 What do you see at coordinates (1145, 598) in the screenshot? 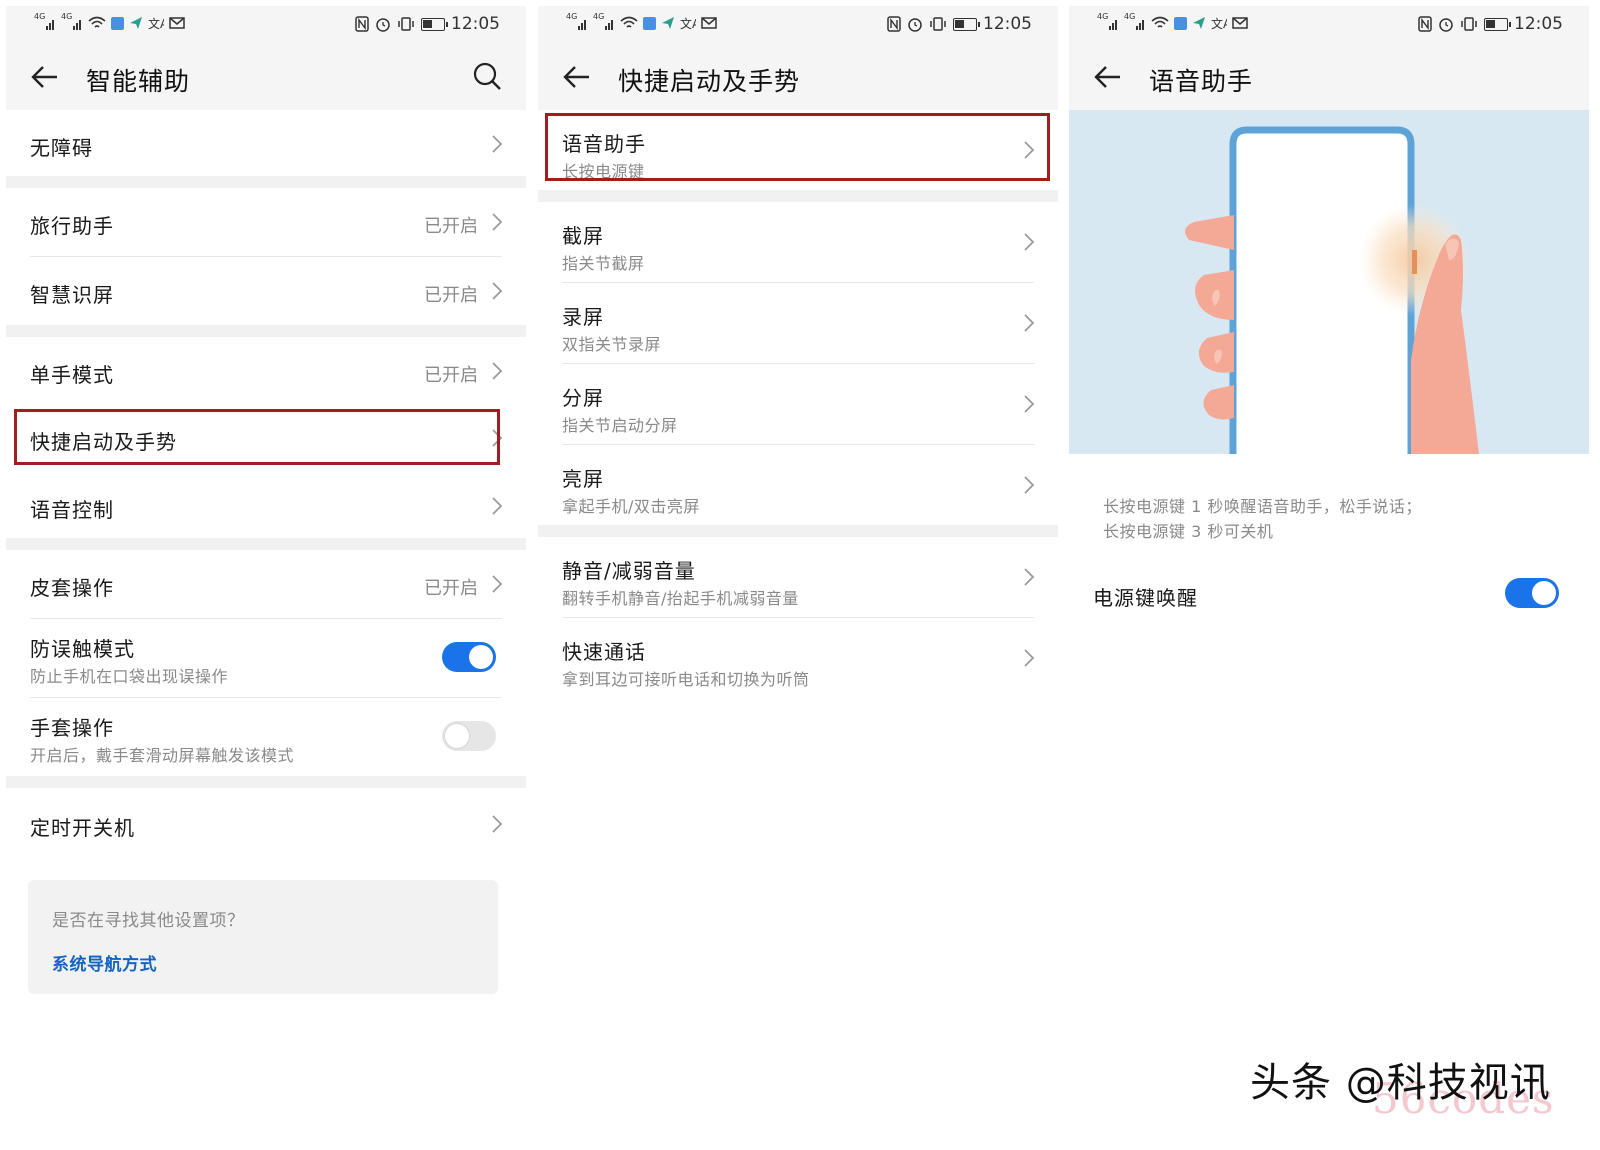
I see `item-label: 电源键唤醒` at bounding box center [1145, 598].